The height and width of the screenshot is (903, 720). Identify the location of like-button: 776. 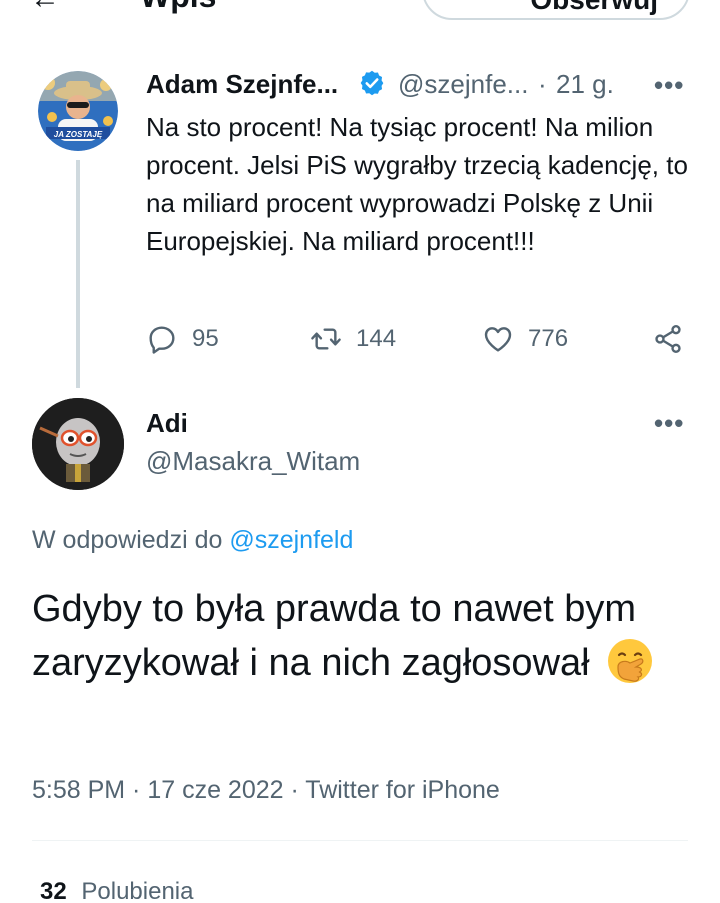
(525, 339).